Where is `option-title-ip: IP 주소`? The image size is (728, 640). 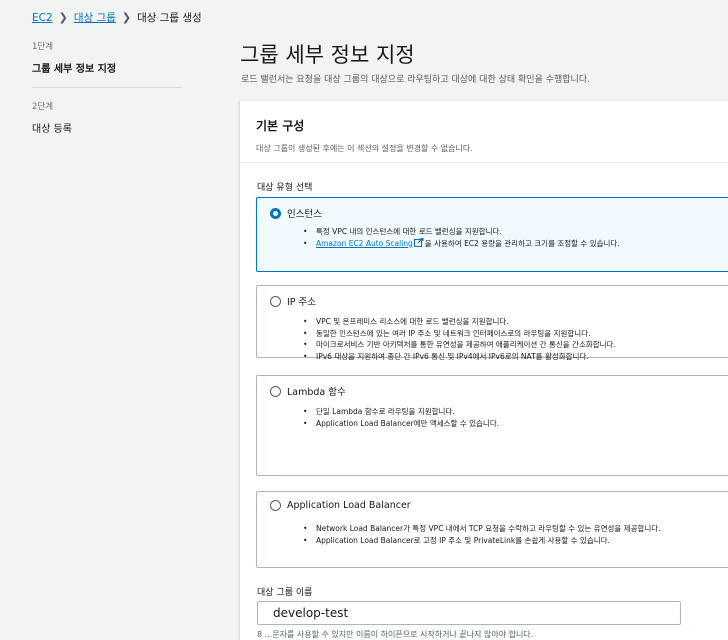
option-title-ip: IP 주소 is located at coordinates (302, 302).